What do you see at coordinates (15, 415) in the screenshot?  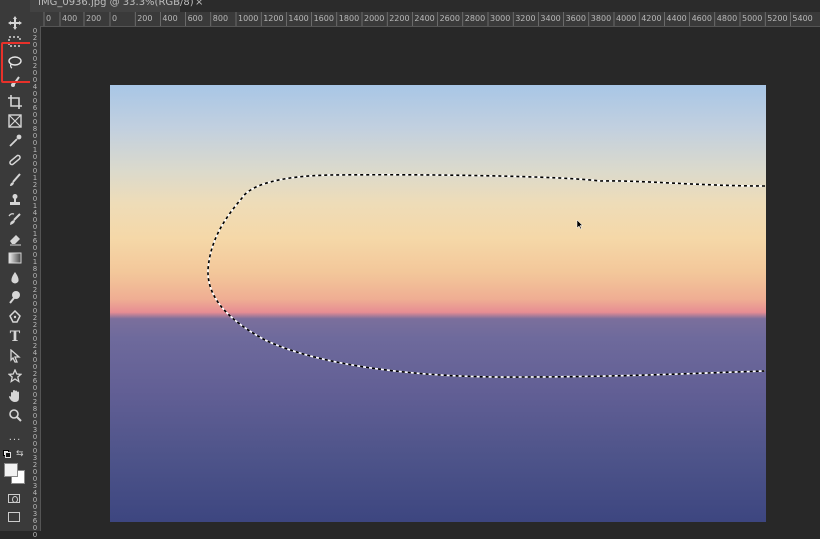 I see `zoom-icon` at bounding box center [15, 415].